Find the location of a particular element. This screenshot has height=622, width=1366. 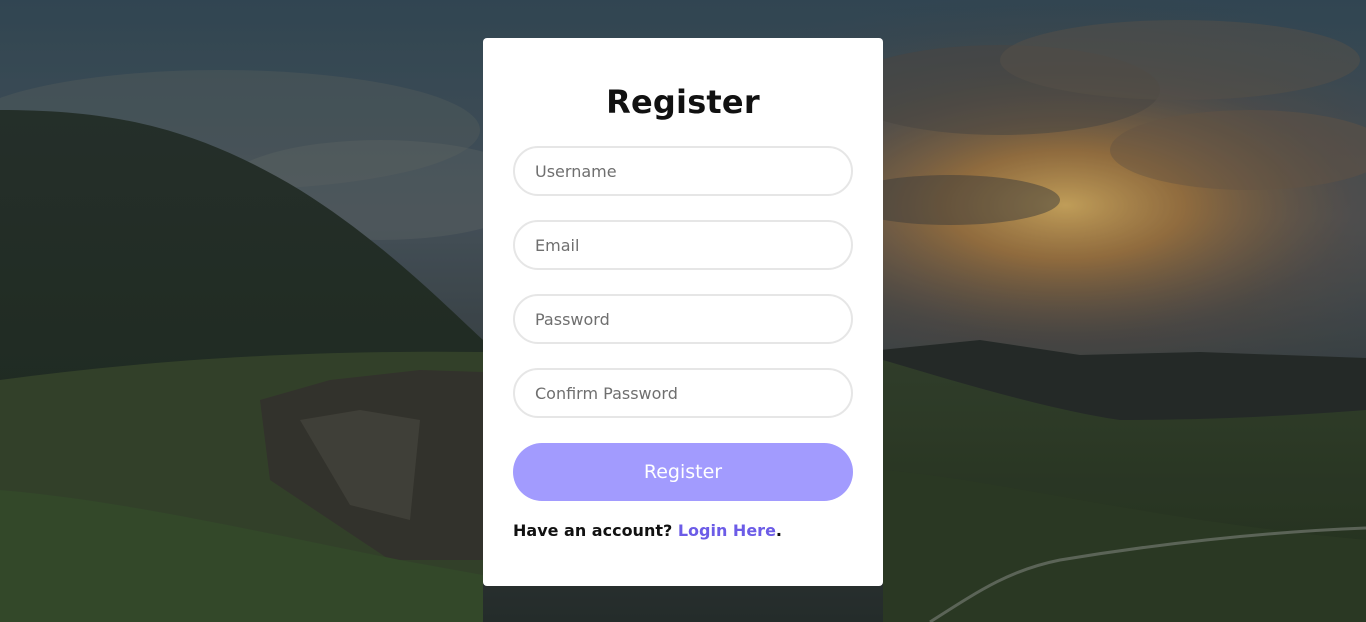

login-prompt: Have an account? Login Here. is located at coordinates (683, 531).